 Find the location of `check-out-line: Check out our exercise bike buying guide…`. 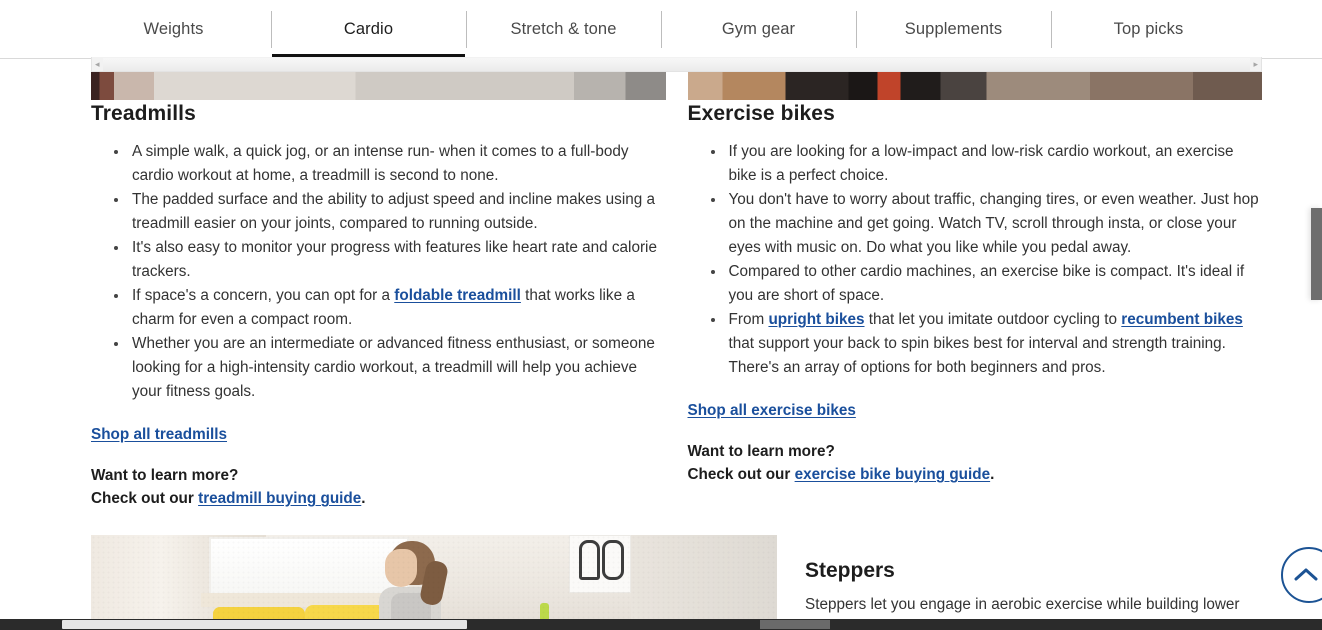

check-out-line: Check out our exercise bike buying guide… is located at coordinates (975, 474).